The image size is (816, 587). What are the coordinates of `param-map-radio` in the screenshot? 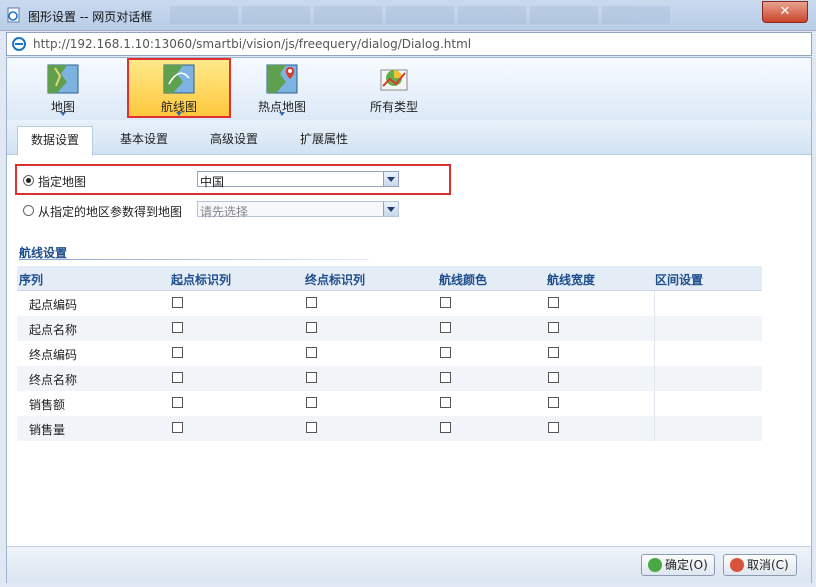 It's located at (28, 210).